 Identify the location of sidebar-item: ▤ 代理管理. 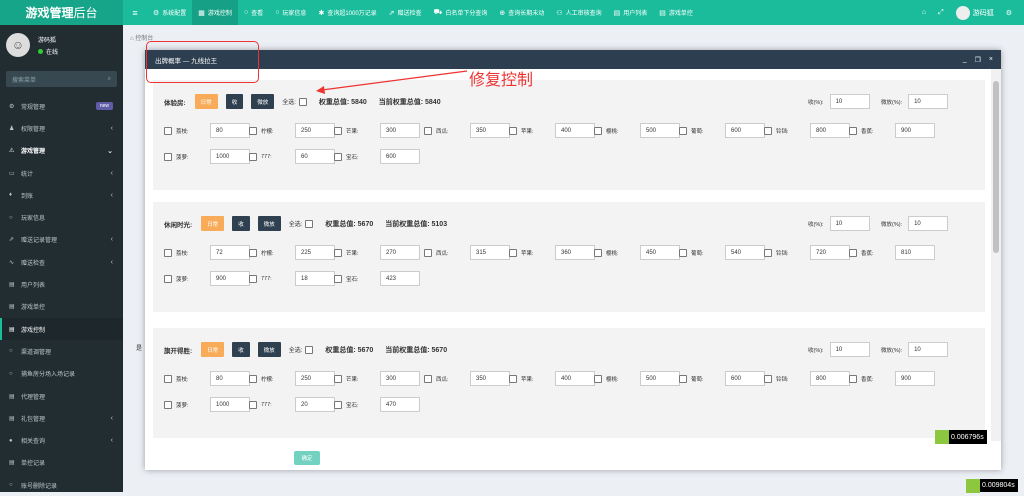
(61, 396).